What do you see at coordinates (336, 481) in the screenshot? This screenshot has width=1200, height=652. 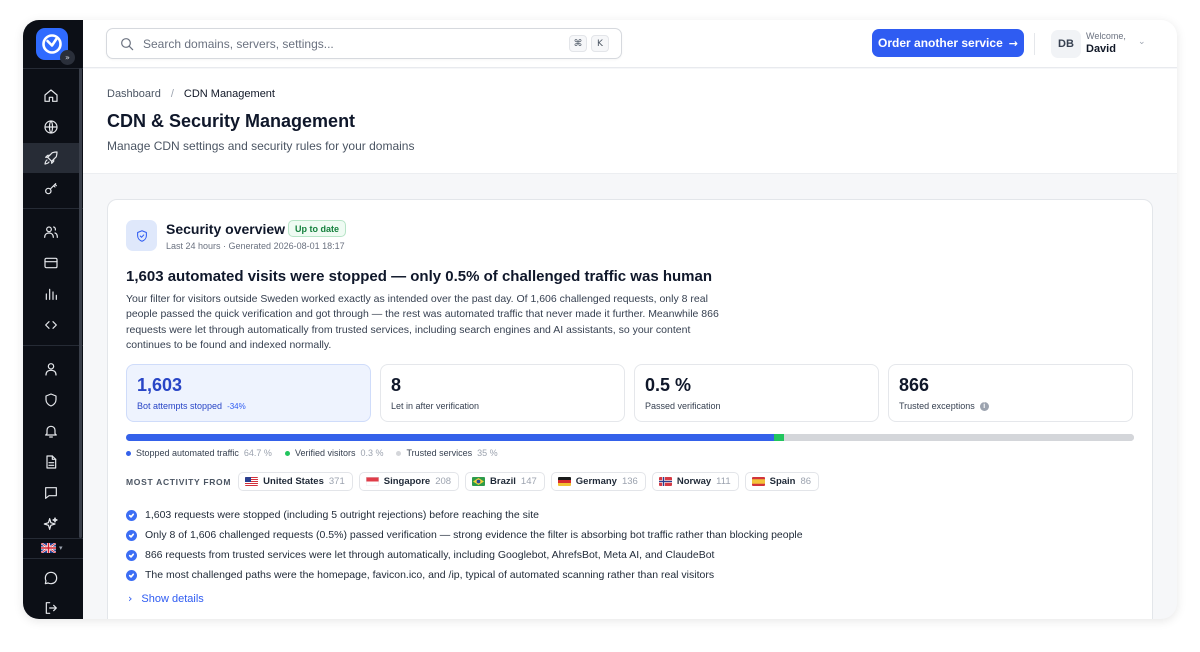 I see `country-count: 371` at bounding box center [336, 481].